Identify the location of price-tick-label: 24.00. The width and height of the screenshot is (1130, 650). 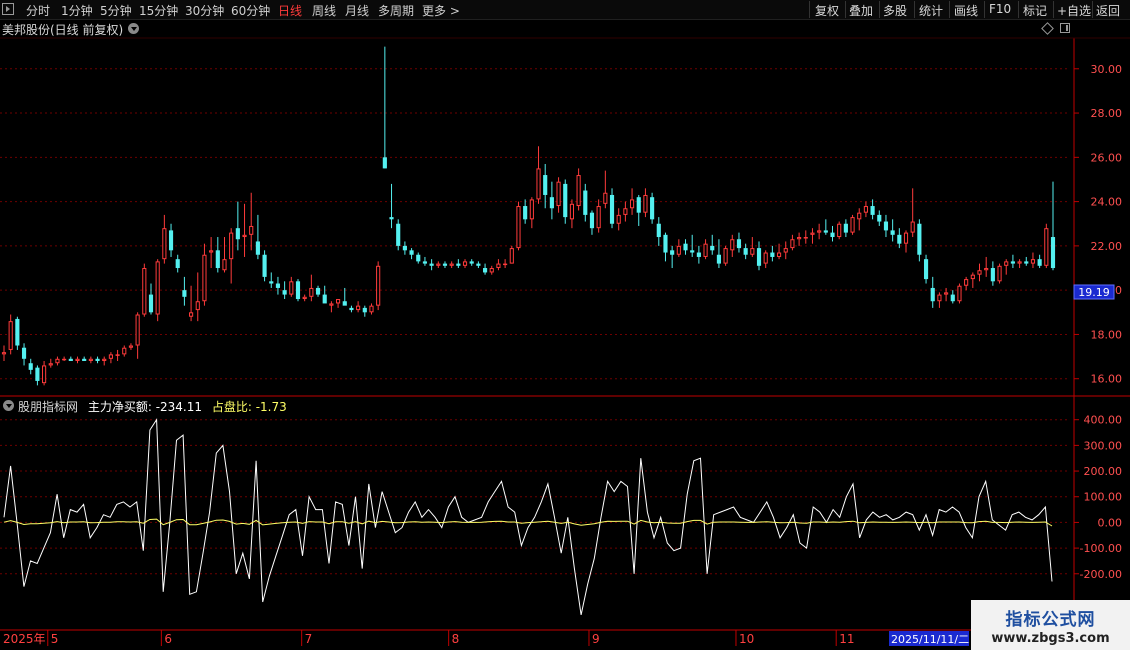
(1107, 202).